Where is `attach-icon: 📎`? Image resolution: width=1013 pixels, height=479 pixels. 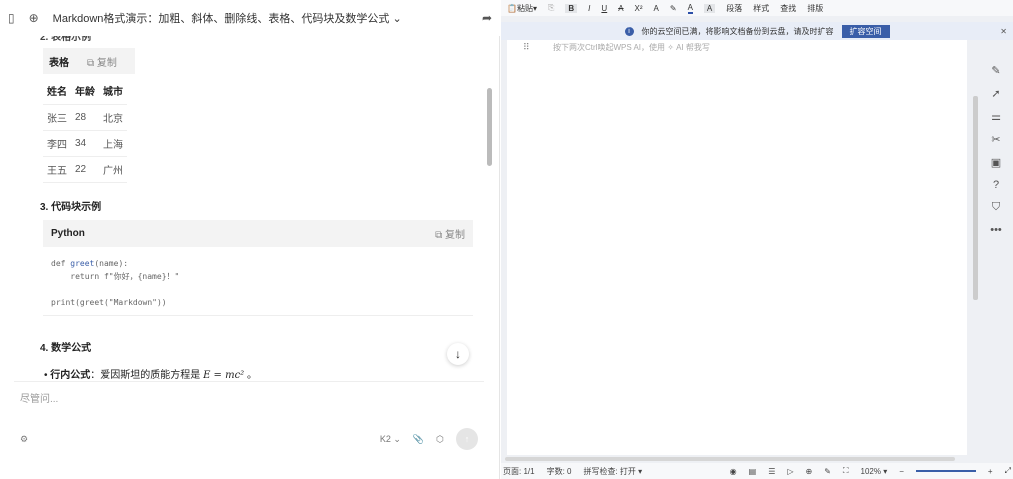 attach-icon: 📎 is located at coordinates (418, 439).